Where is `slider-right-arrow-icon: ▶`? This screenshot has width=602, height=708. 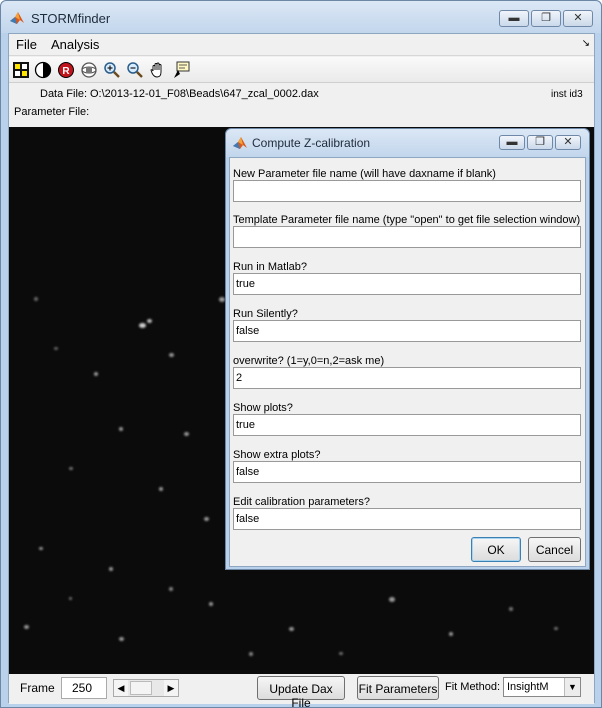 slider-right-arrow-icon: ▶ is located at coordinates (171, 688).